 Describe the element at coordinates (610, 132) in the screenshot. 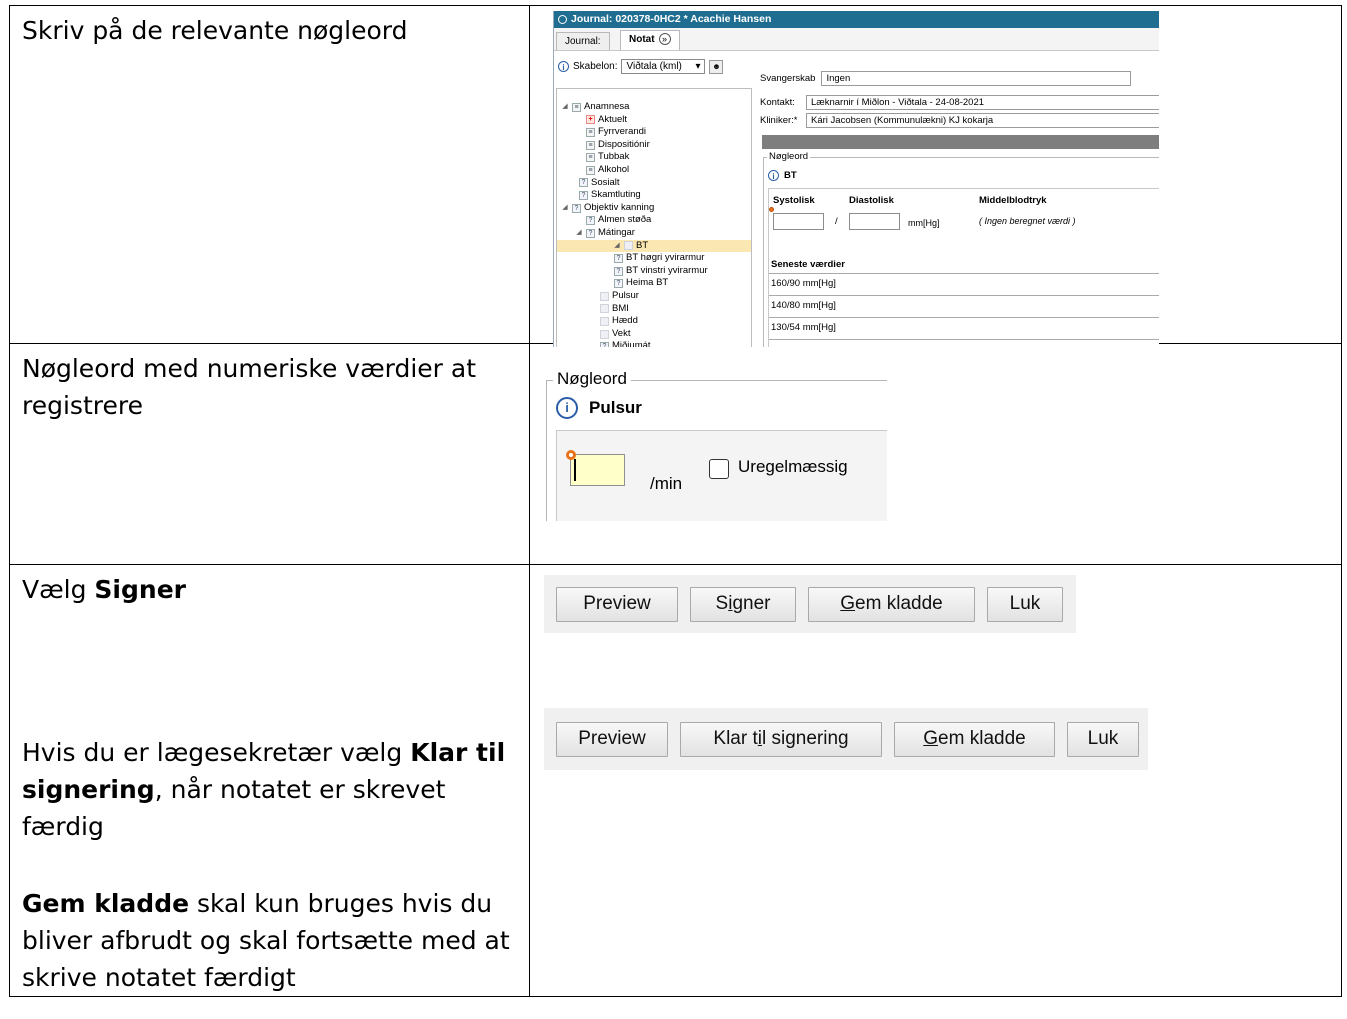

I see `tree-item: ≡ Fyrrverandi` at that location.